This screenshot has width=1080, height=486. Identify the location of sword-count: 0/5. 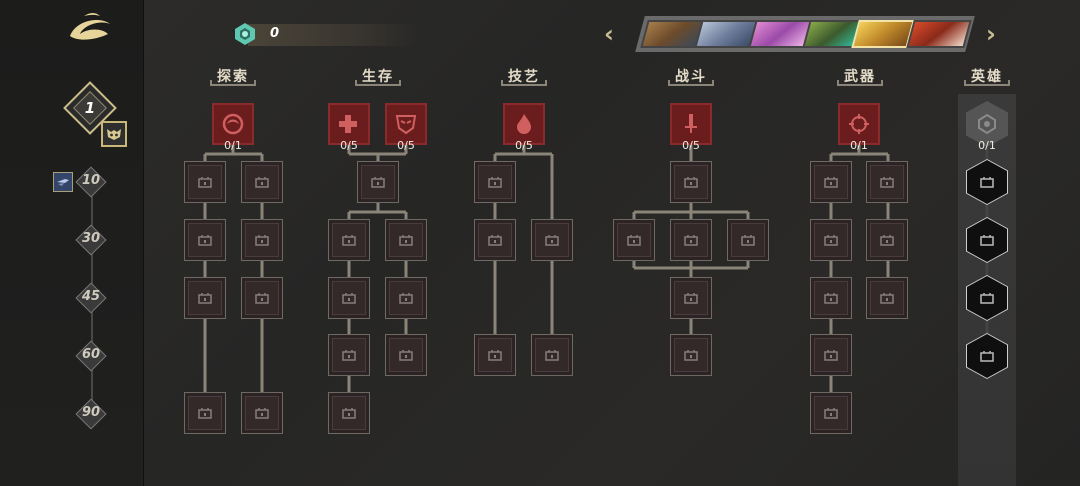
(691, 145).